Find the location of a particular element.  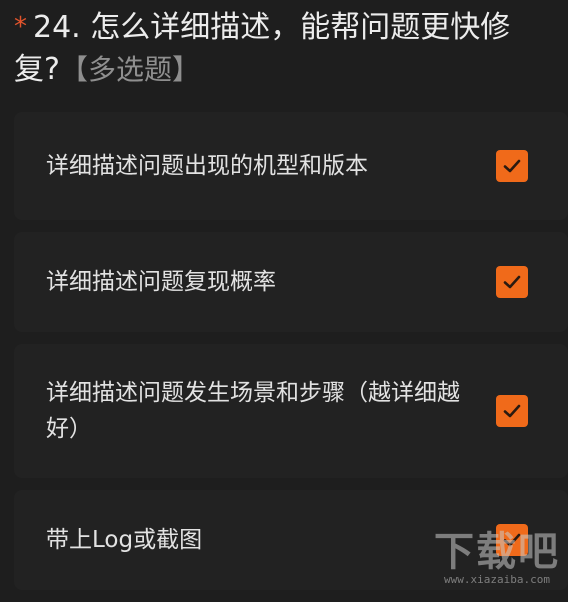

option-label: 带上Log或截图 is located at coordinates (124, 540).